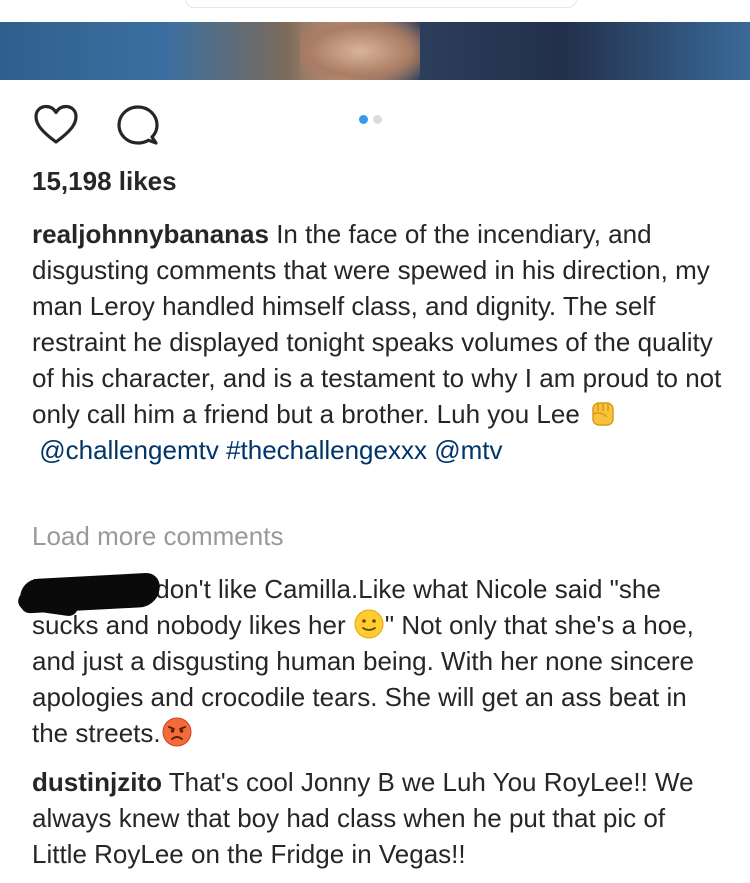 This screenshot has height=883, width=750. Describe the element at coordinates (363, 119) in the screenshot. I see `carousel-dot-active` at that location.